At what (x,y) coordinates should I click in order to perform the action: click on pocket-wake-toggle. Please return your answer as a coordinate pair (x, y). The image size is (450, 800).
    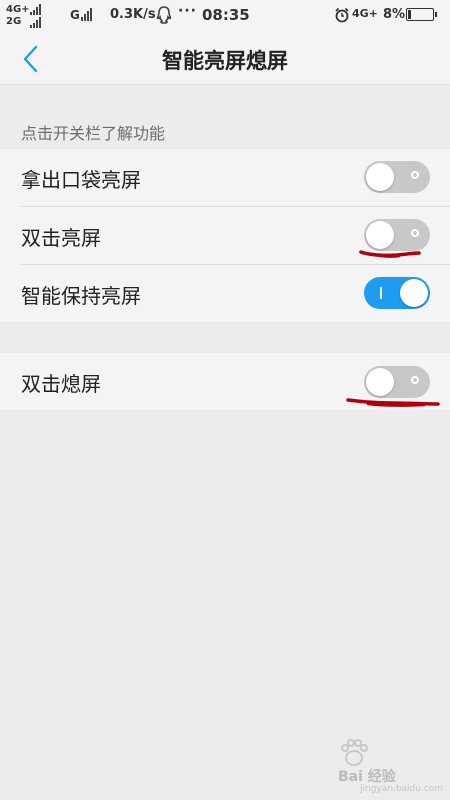
    Looking at the image, I should click on (397, 177).